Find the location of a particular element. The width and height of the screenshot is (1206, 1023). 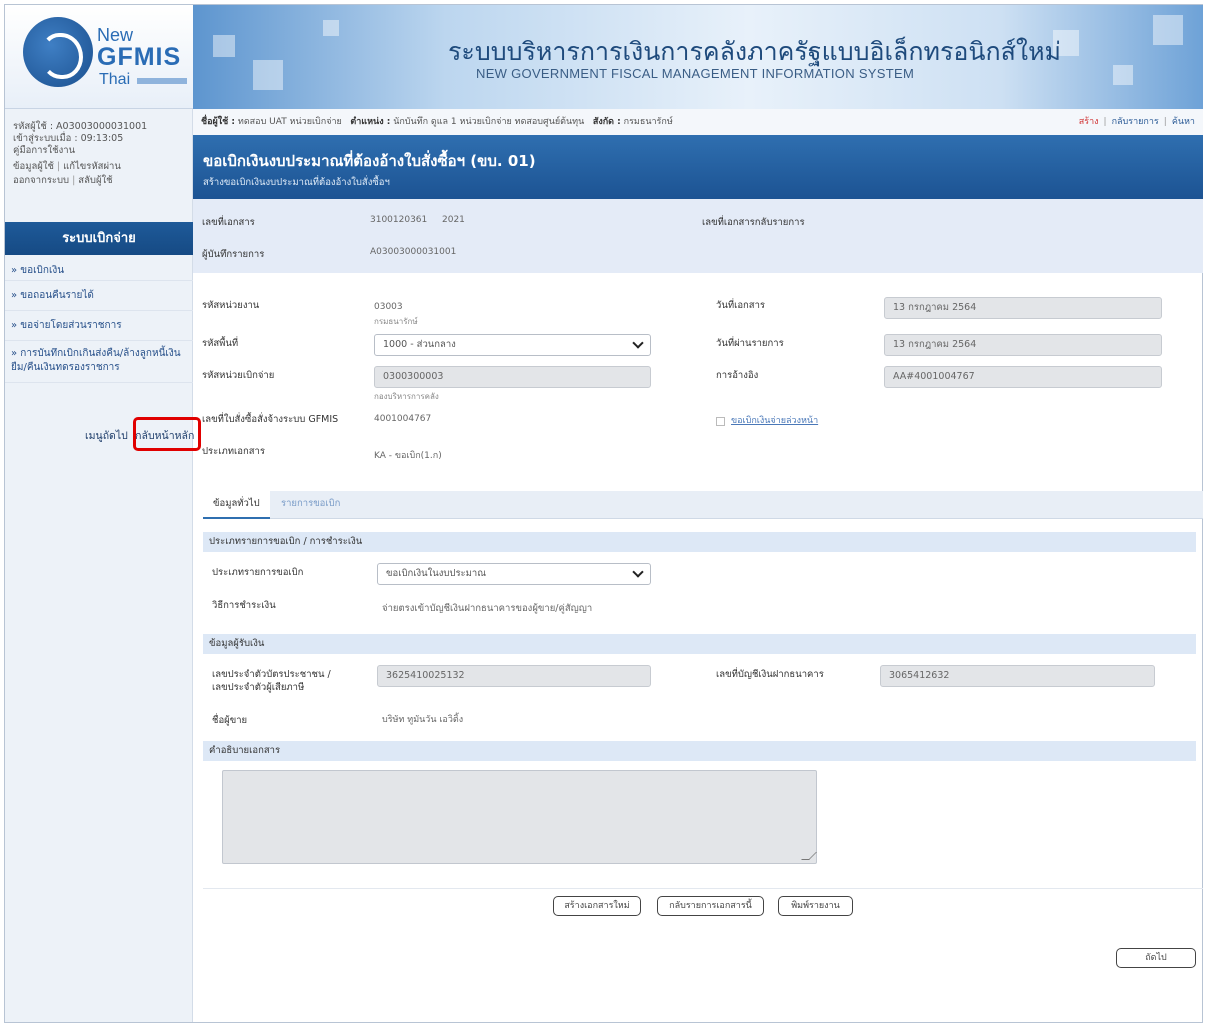

next-menu-label: เมนูถัดไป is located at coordinates (106, 436).